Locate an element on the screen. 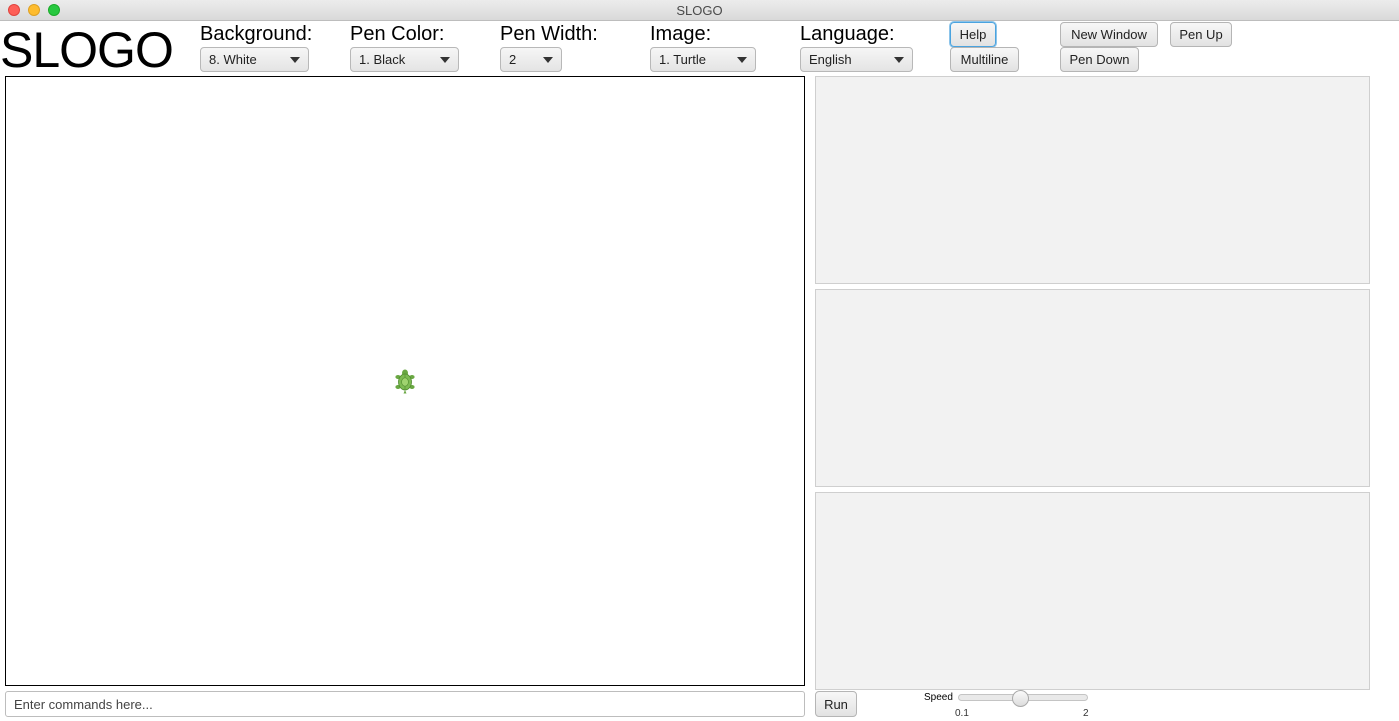 Image resolution: width=1399 pixels, height=721 pixels. help-button: Help is located at coordinates (973, 34).